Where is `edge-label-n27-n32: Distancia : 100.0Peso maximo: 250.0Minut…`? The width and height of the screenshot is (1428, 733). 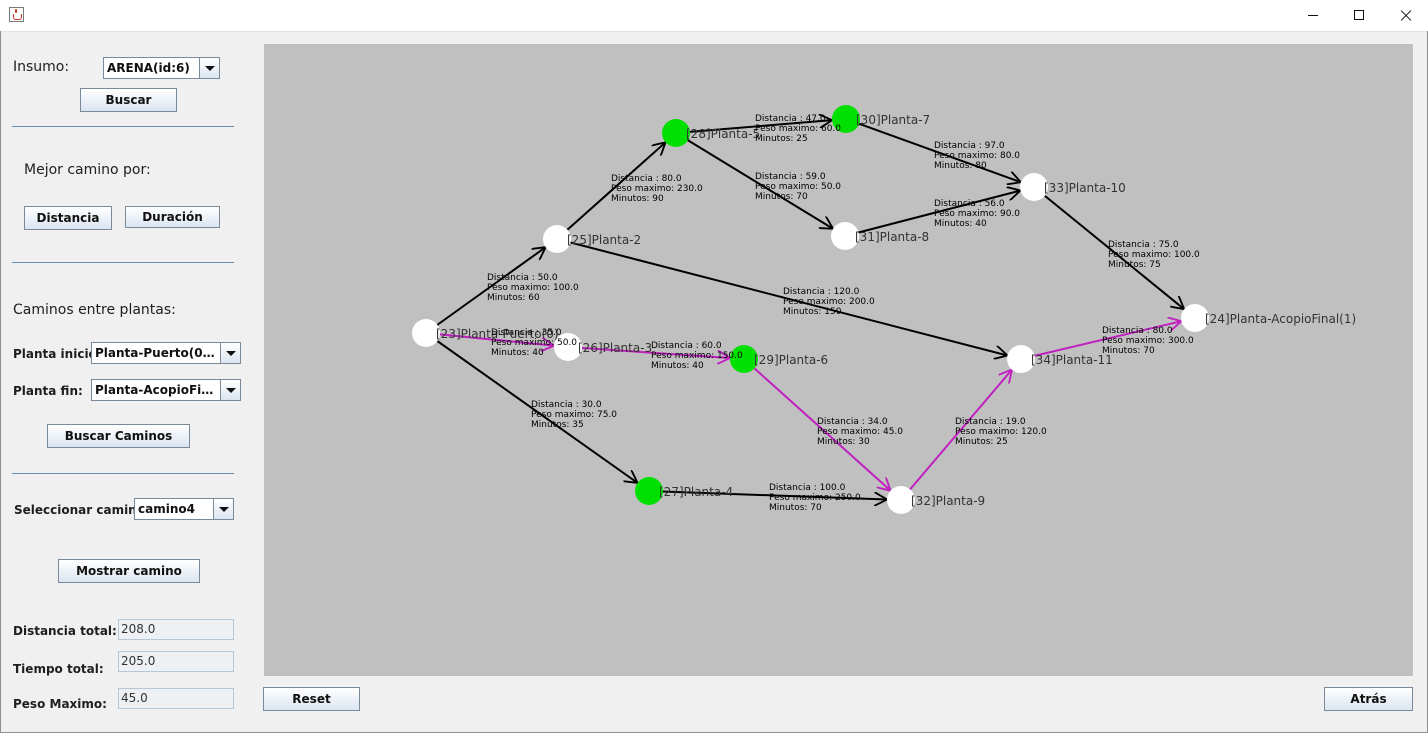 edge-label-n27-n32: Distancia : 100.0Peso maximo: 250.0Minut… is located at coordinates (815, 498).